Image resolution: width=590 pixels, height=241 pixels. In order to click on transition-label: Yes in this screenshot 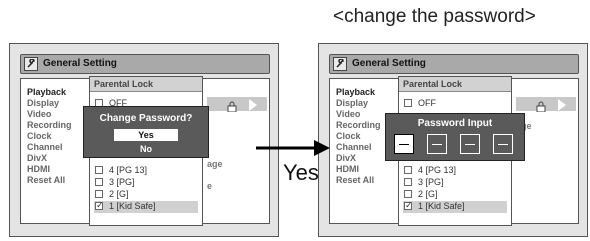, I will do `click(301, 172)`.